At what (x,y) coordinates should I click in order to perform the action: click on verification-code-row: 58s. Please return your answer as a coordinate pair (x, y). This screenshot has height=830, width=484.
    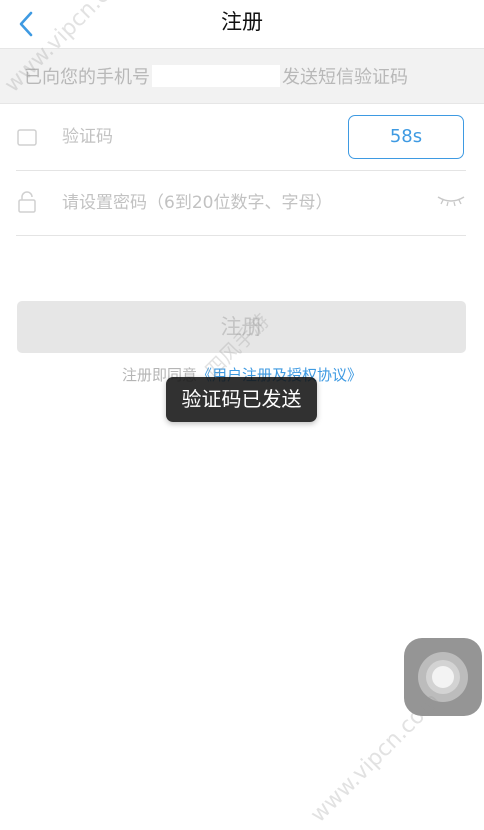
    Looking at the image, I should click on (241, 137).